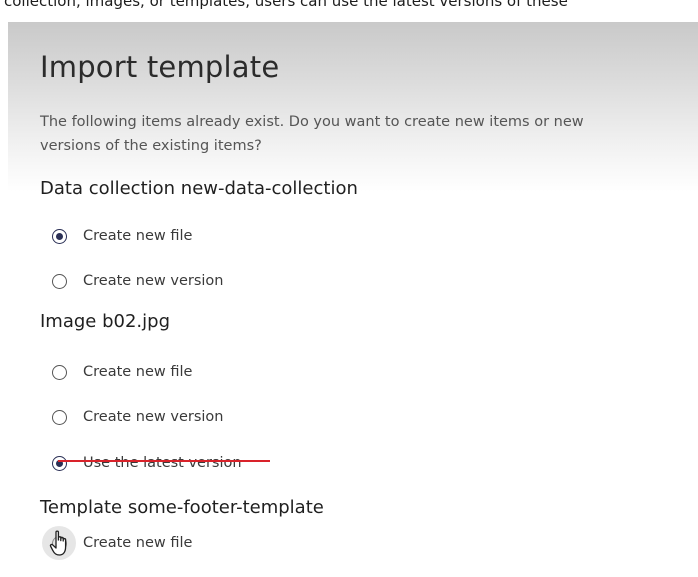 This screenshot has height=577, width=698. I want to click on hand-pointer-icon, so click(58, 543).